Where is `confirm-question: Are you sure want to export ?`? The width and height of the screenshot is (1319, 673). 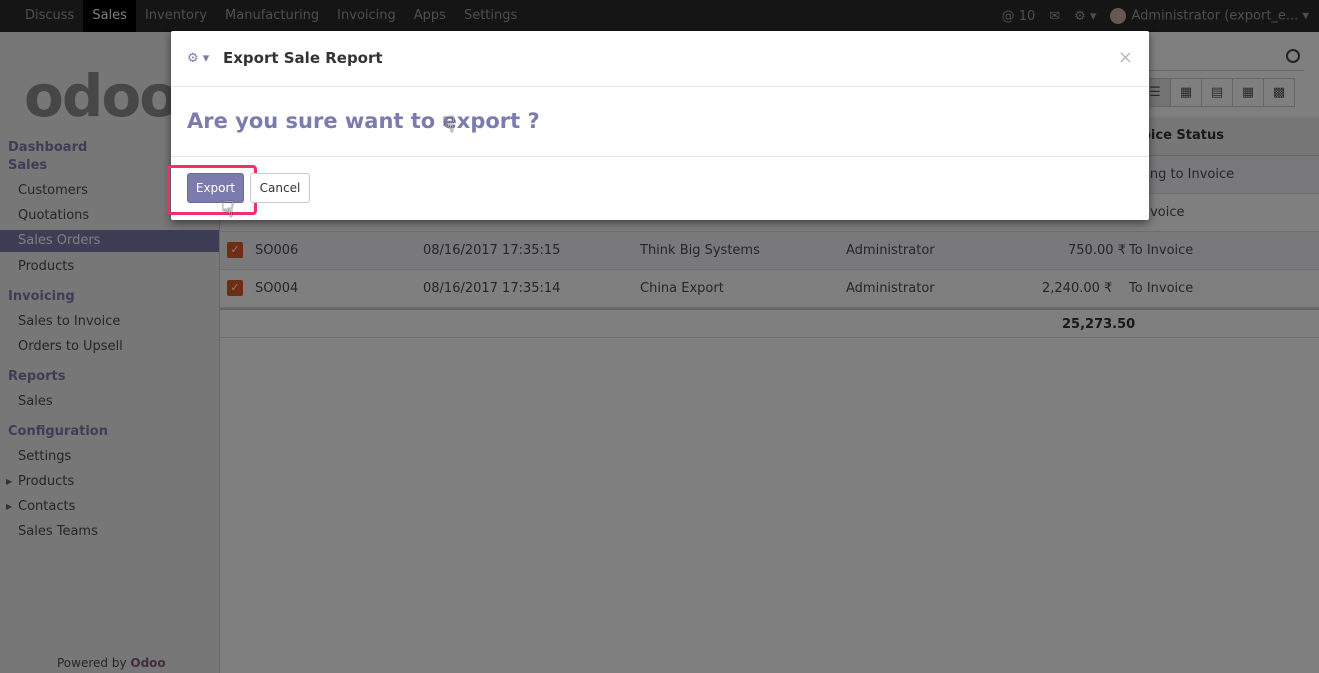 confirm-question: Are you sure want to export ? is located at coordinates (363, 121).